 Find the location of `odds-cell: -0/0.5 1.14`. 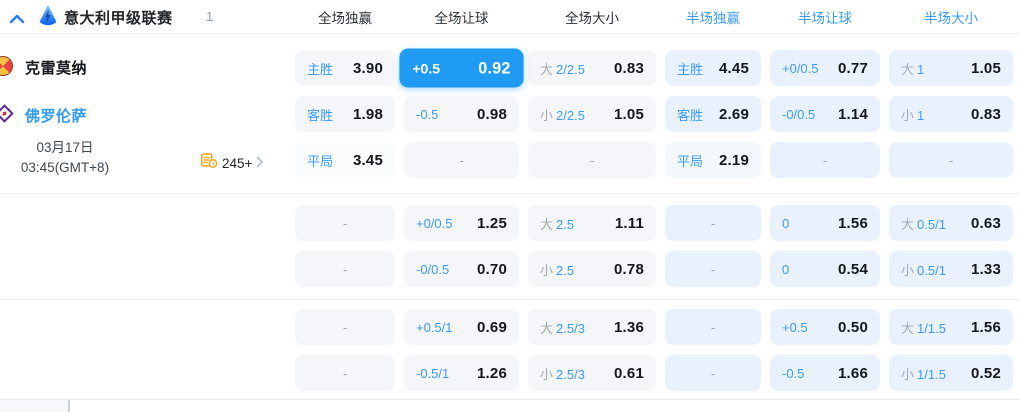

odds-cell: -0/0.5 1.14 is located at coordinates (825, 114).